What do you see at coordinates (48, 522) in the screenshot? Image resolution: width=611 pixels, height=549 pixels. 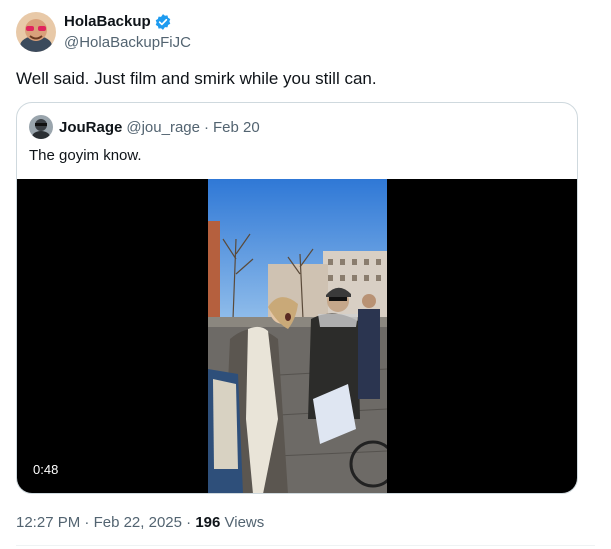 I see `tweet-time: 12:27 PM` at bounding box center [48, 522].